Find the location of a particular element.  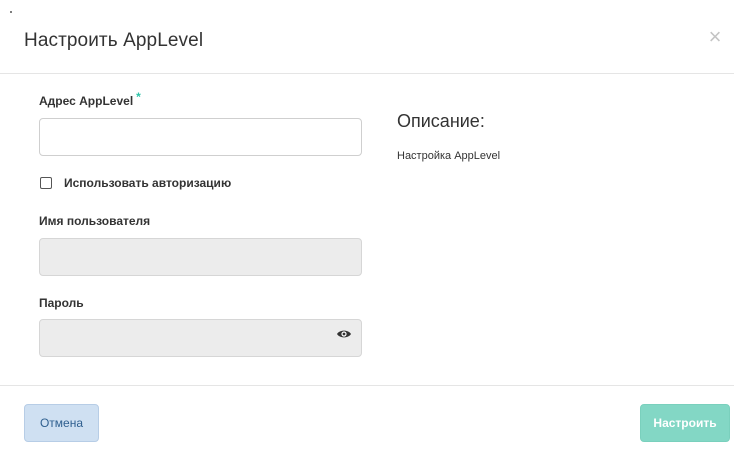

modal-title: Настроить AppLevel is located at coordinates (114, 40).